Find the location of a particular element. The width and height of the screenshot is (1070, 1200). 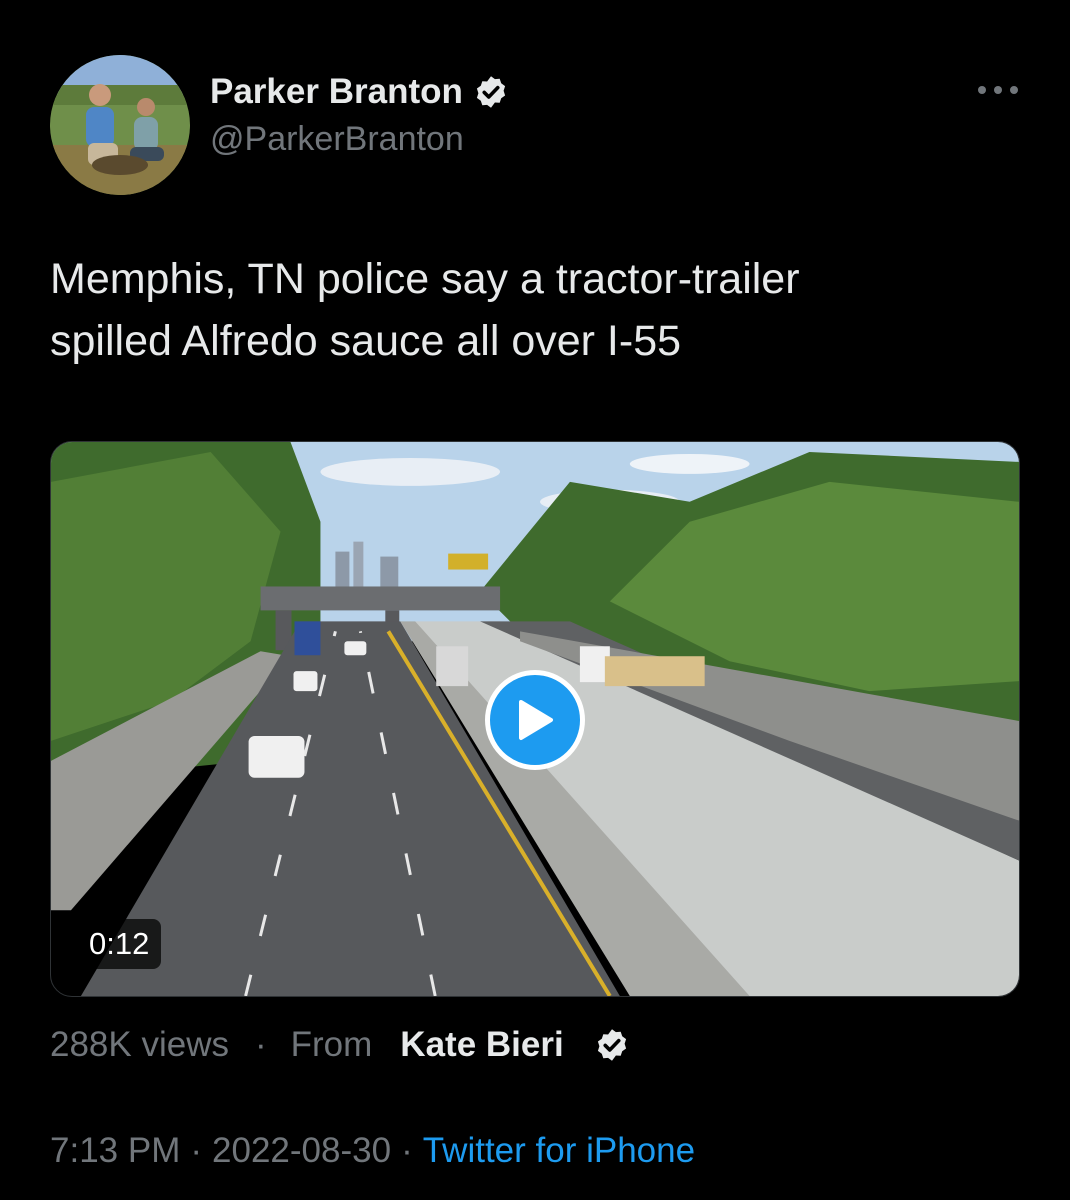

play-icon is located at coordinates (536, 720).